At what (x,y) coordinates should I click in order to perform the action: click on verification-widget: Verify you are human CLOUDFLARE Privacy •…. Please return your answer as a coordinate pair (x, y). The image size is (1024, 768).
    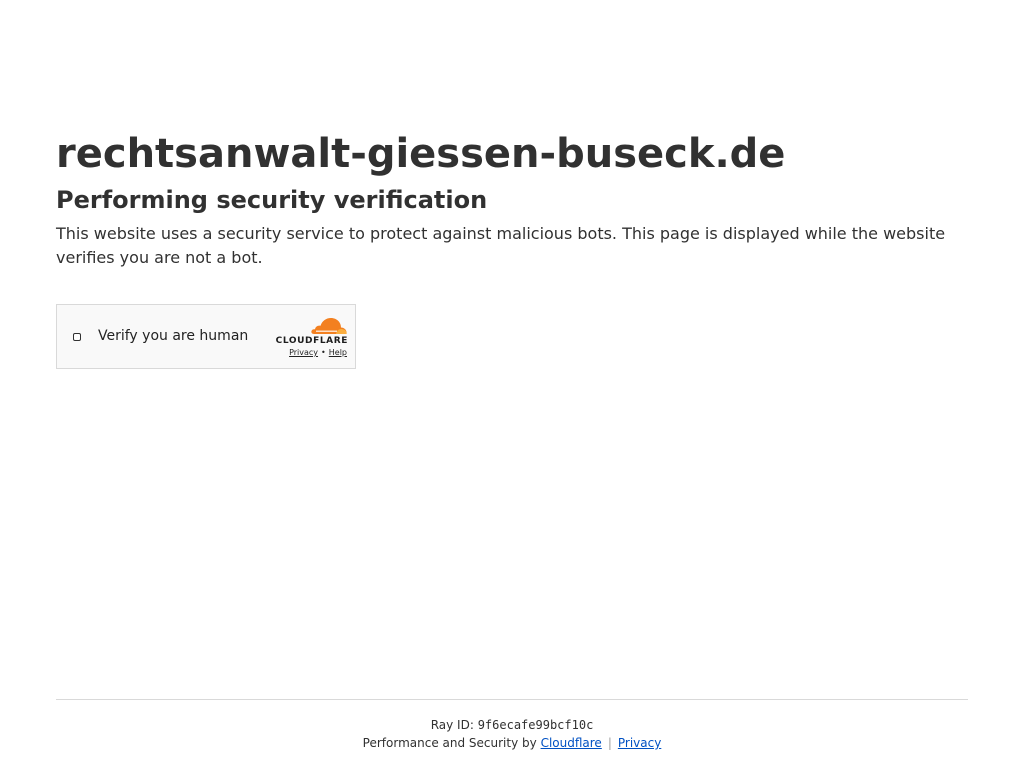
    Looking at the image, I should click on (206, 336).